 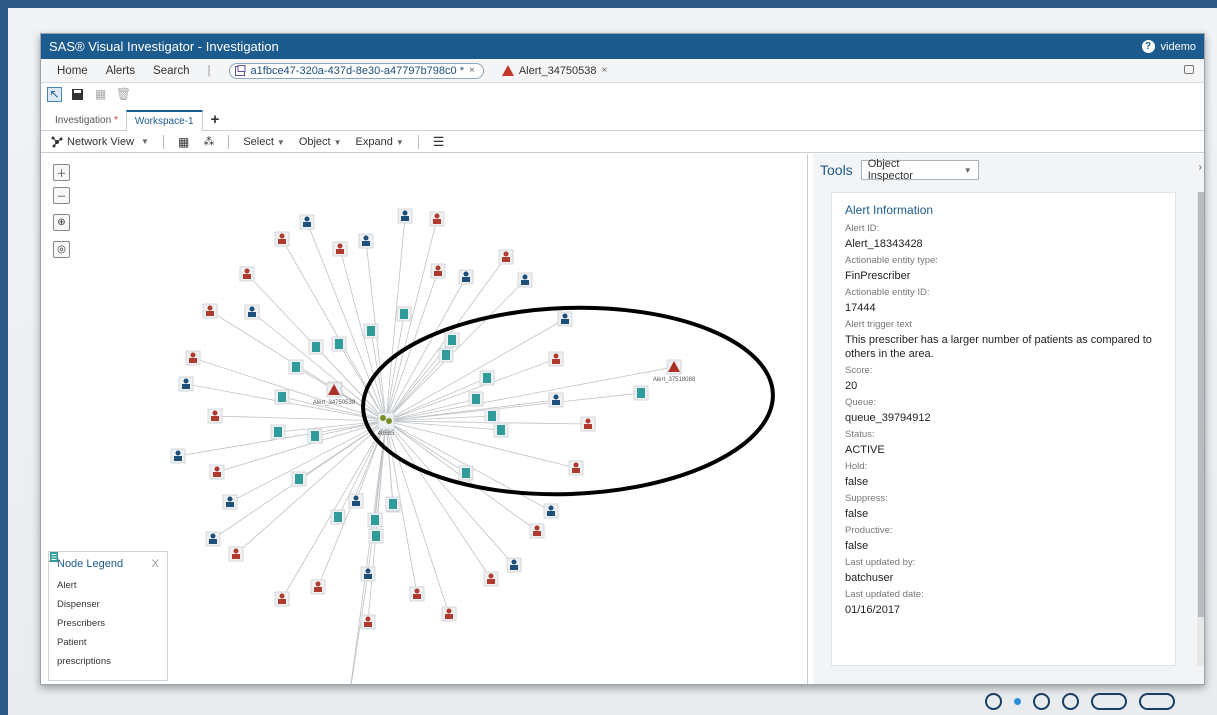 I want to click on tab-investigation: a1fbce47-320a-437d-8e30-a47797b798c0 * ×, so click(x=356, y=70).